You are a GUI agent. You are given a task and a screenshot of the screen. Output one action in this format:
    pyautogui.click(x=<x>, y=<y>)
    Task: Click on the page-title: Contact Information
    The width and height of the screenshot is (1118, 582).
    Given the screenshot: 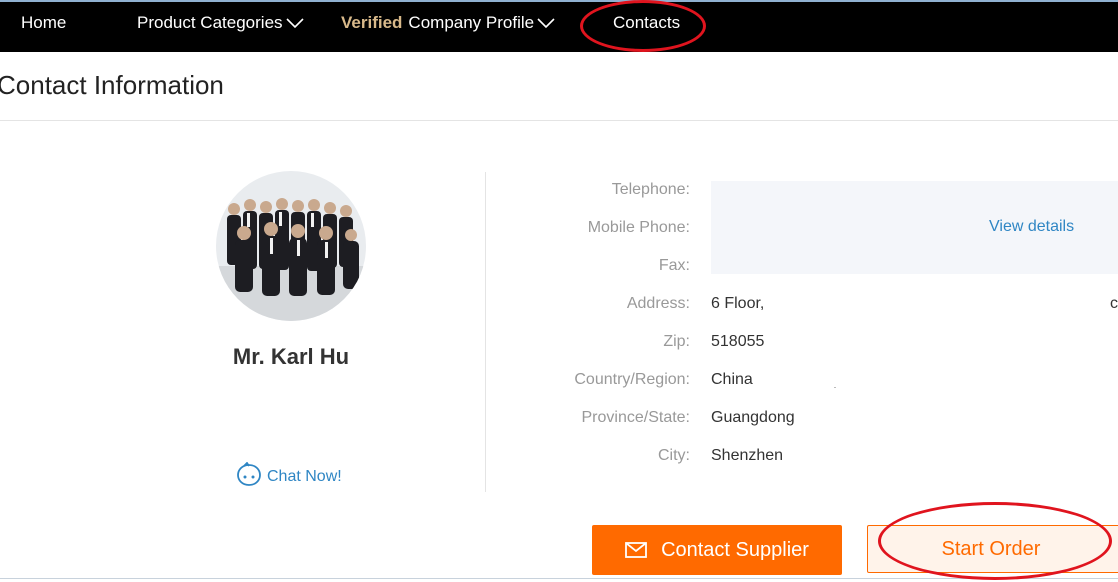 What is the action you would take?
    pyautogui.click(x=112, y=85)
    